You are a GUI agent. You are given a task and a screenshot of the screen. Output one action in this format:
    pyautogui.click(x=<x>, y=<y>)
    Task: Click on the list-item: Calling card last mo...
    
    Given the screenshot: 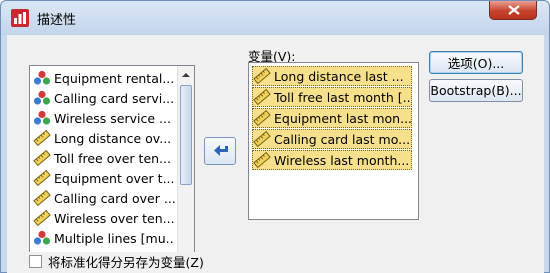 What is the action you would take?
    pyautogui.click(x=332, y=139)
    